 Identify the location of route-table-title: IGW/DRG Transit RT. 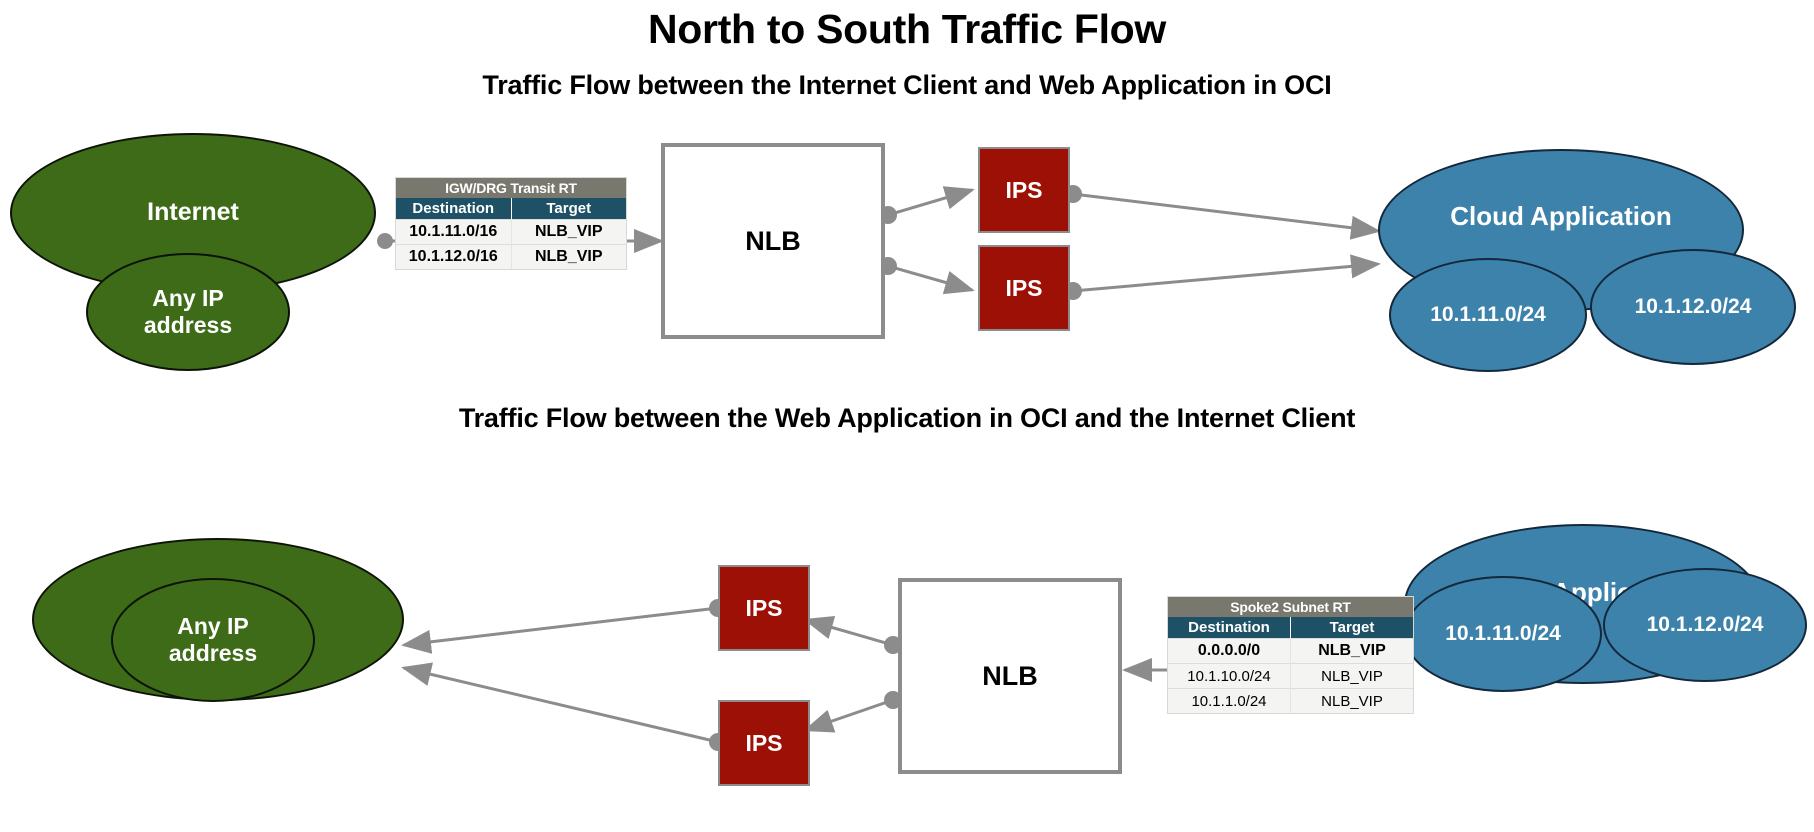
(511, 188).